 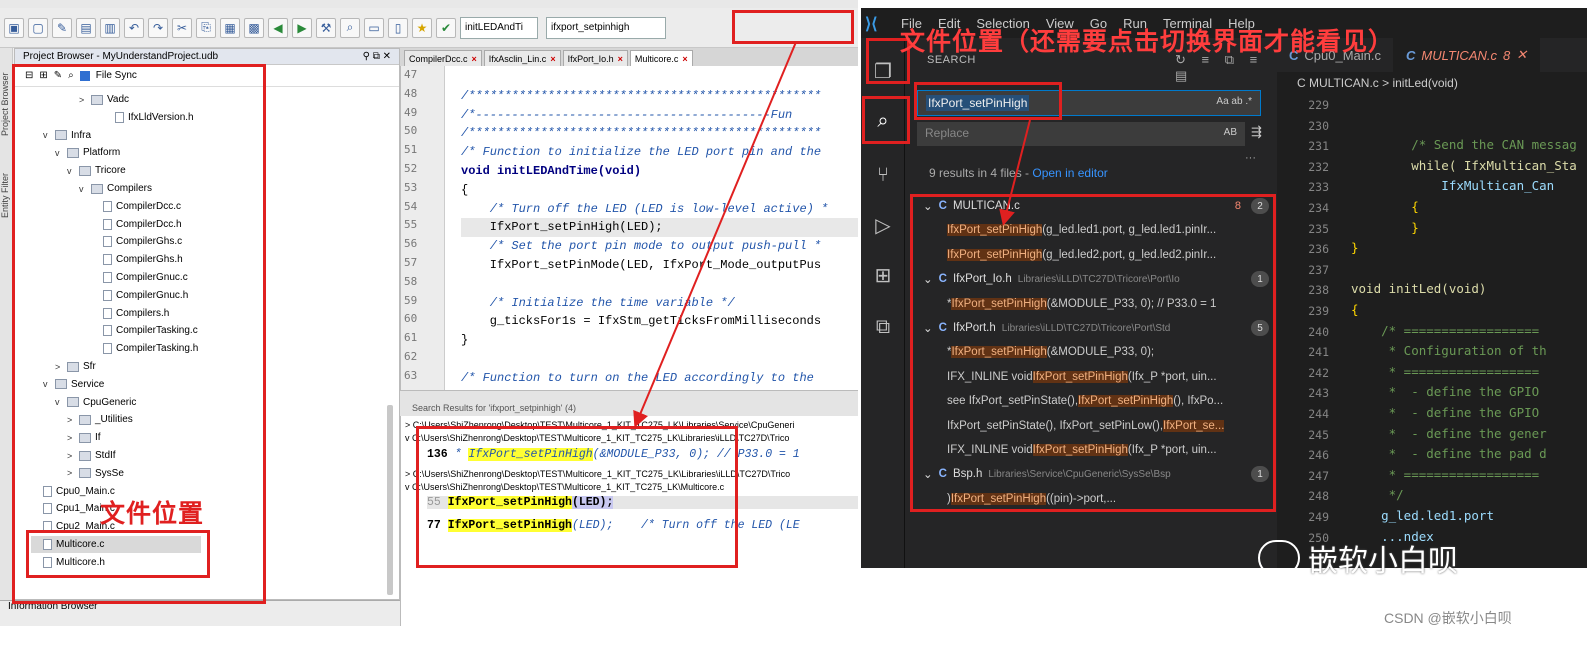 I want to click on tree-item: CompilerTasking.h, so click(x=144, y=348).